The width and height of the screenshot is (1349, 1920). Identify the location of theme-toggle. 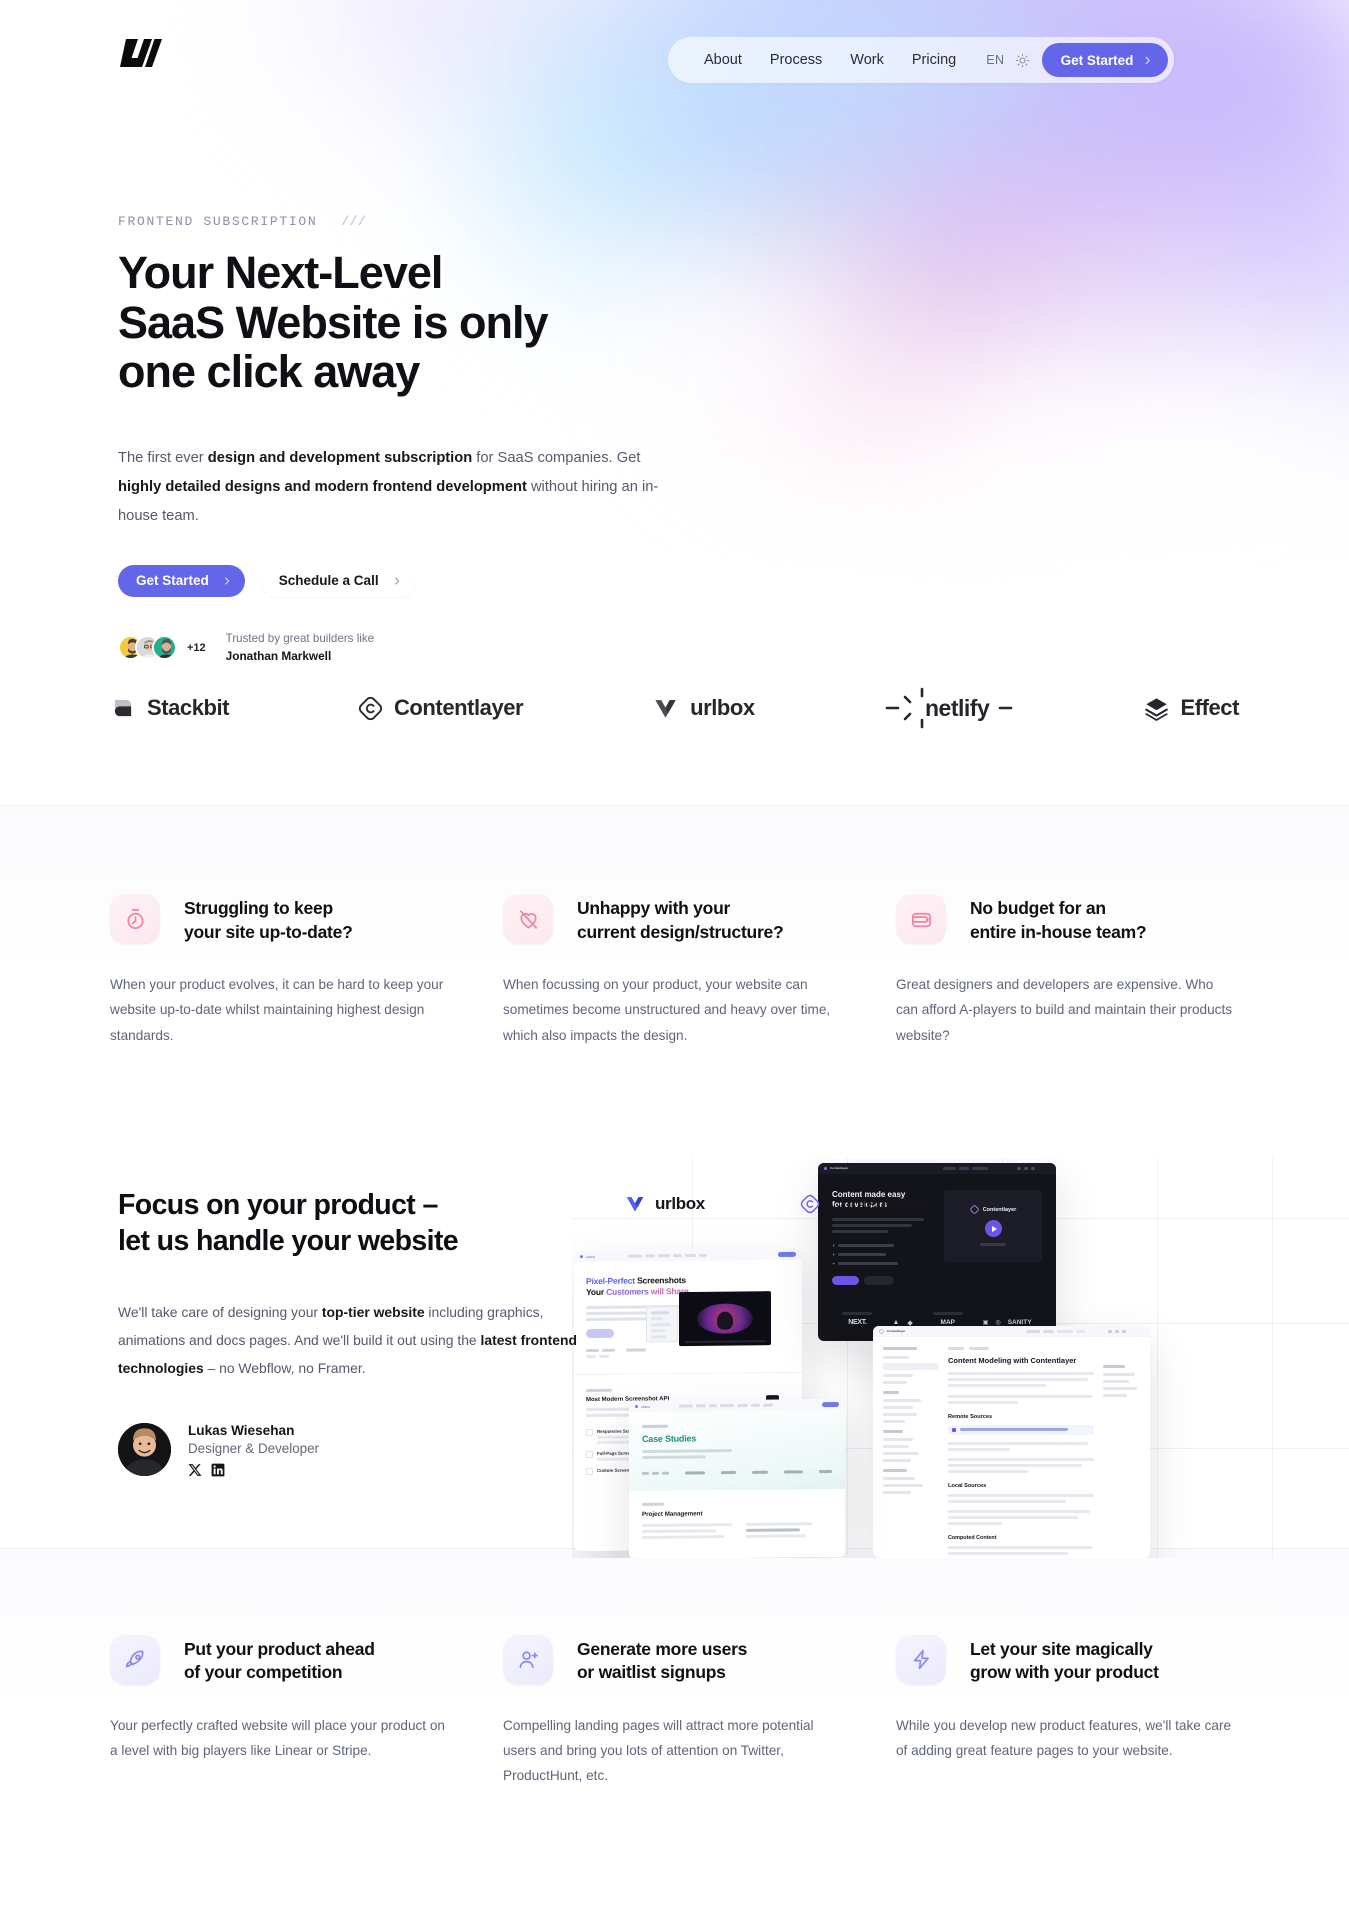
(1027, 60).